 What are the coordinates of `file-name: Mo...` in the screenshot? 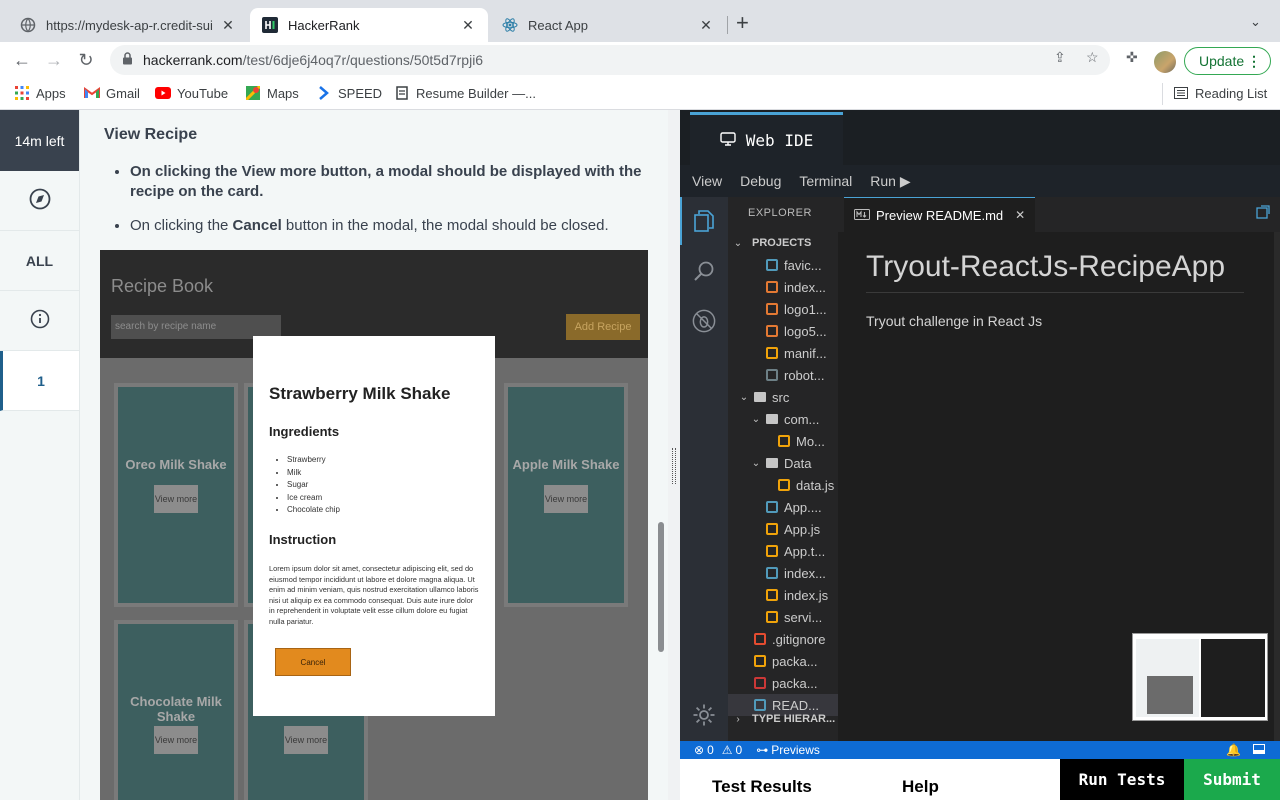 It's located at (810, 441).